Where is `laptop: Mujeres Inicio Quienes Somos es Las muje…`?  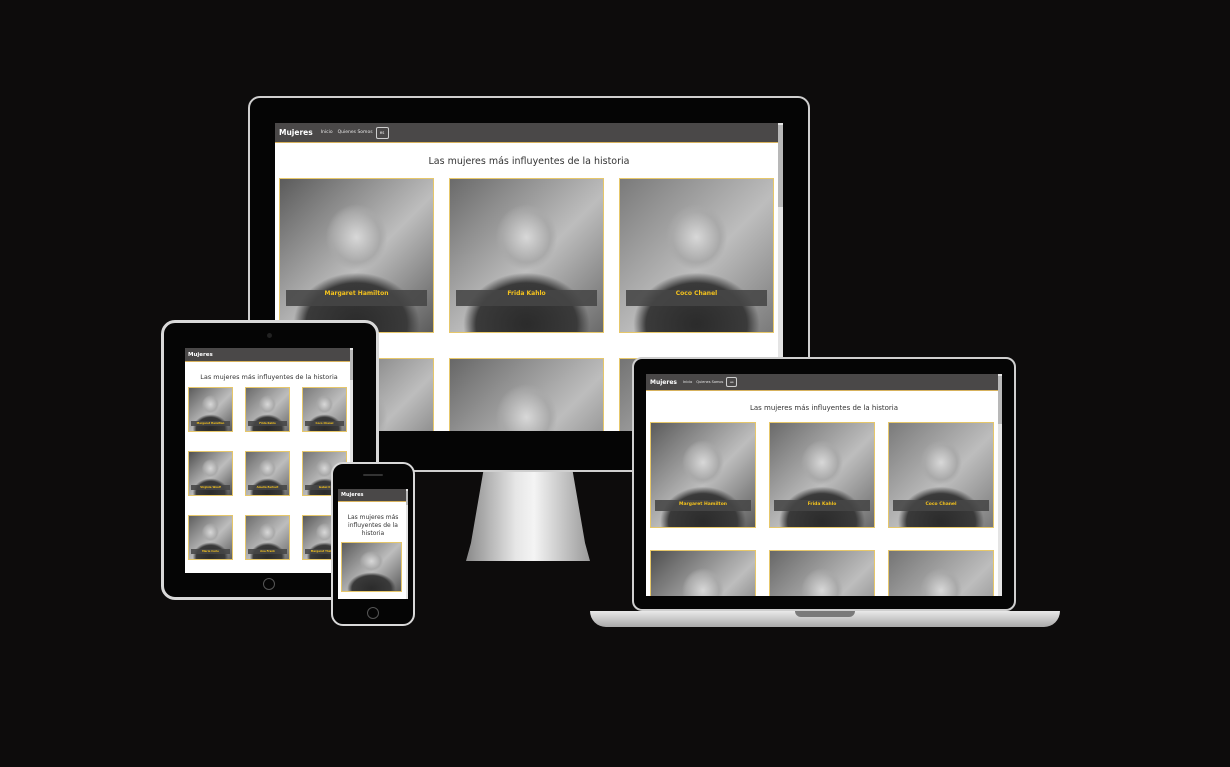
laptop: Mujeres Inicio Quienes Somos es Las muje… is located at coordinates (825, 494).